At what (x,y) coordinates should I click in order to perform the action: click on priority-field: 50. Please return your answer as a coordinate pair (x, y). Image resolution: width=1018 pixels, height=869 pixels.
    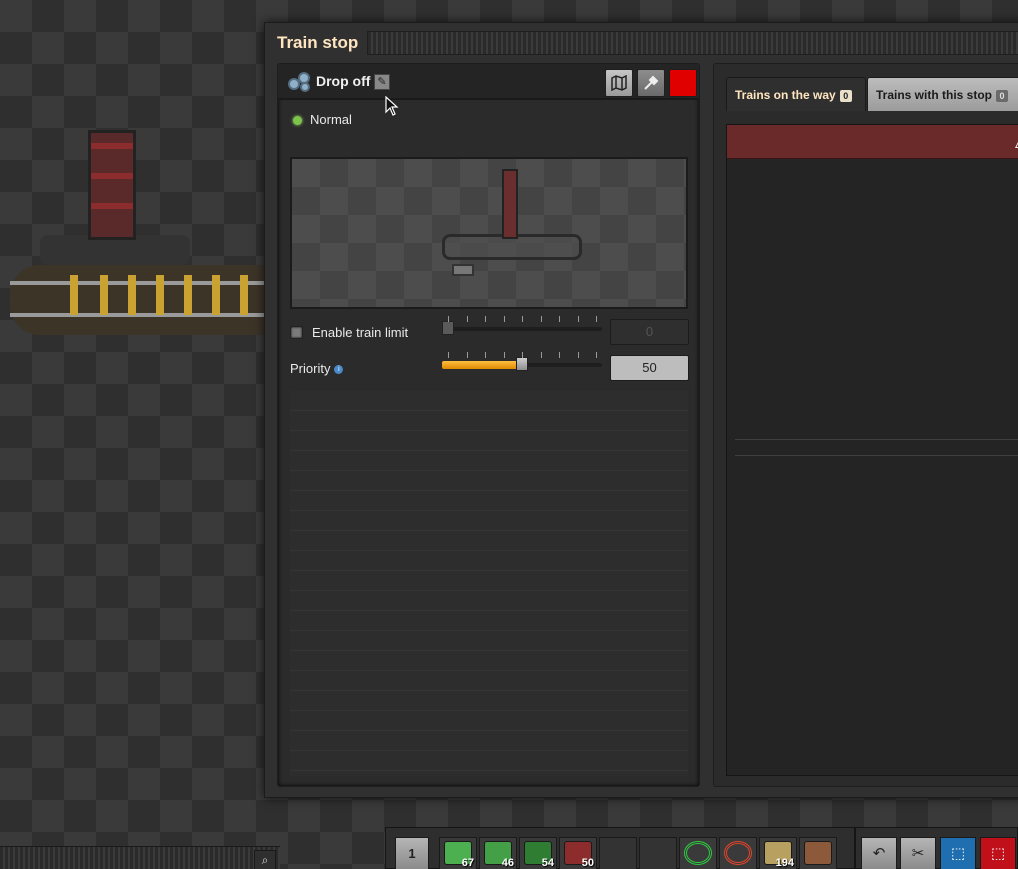
    Looking at the image, I should click on (649, 368).